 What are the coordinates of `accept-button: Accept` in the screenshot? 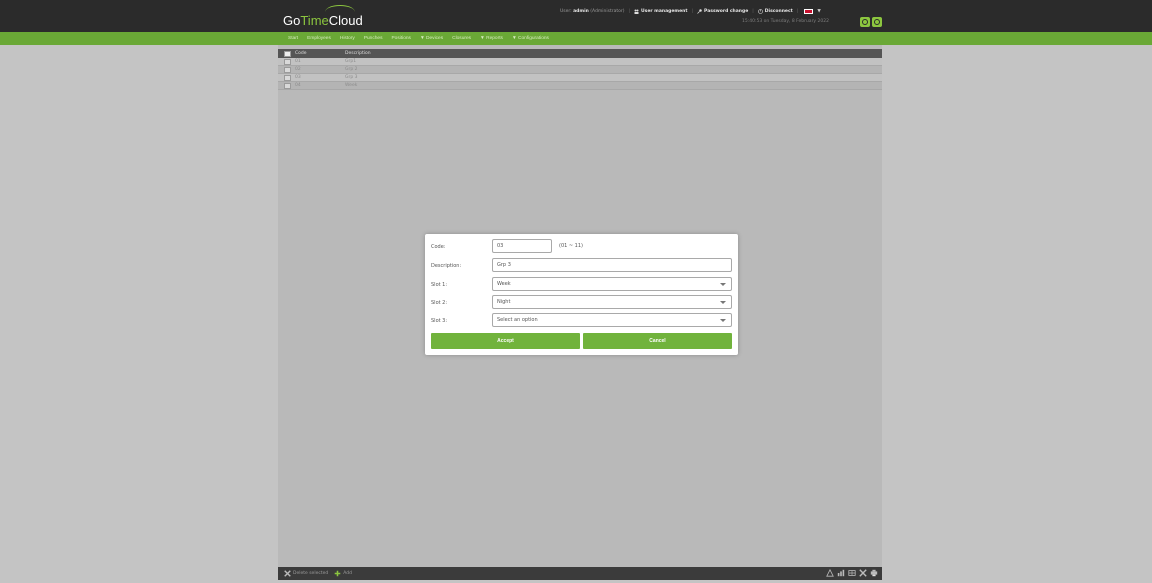 It's located at (505, 341).